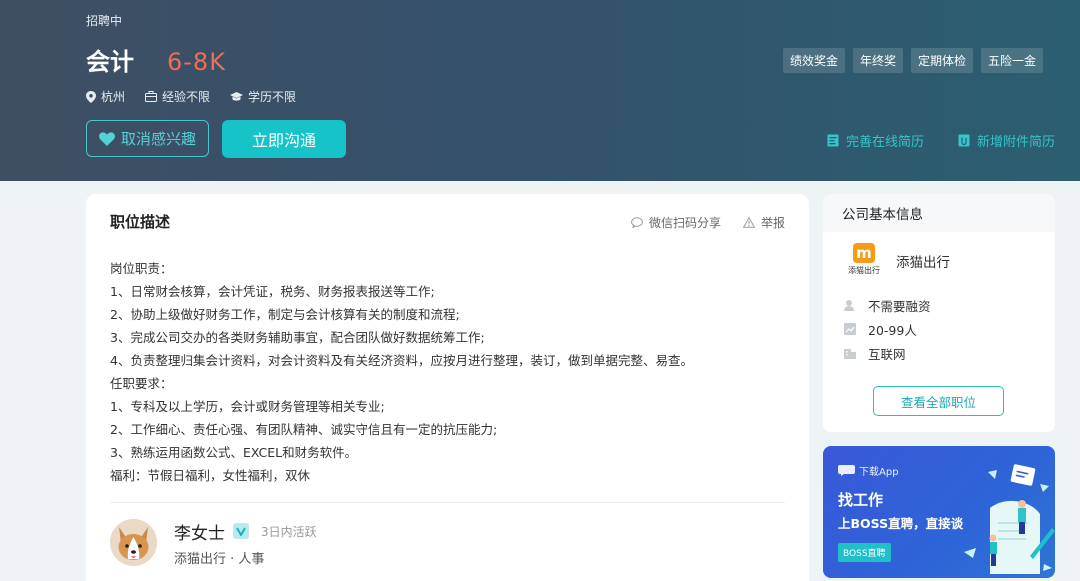 The image size is (1080, 581). Describe the element at coordinates (110, 62) in the screenshot. I see `job-title: 会计` at that location.